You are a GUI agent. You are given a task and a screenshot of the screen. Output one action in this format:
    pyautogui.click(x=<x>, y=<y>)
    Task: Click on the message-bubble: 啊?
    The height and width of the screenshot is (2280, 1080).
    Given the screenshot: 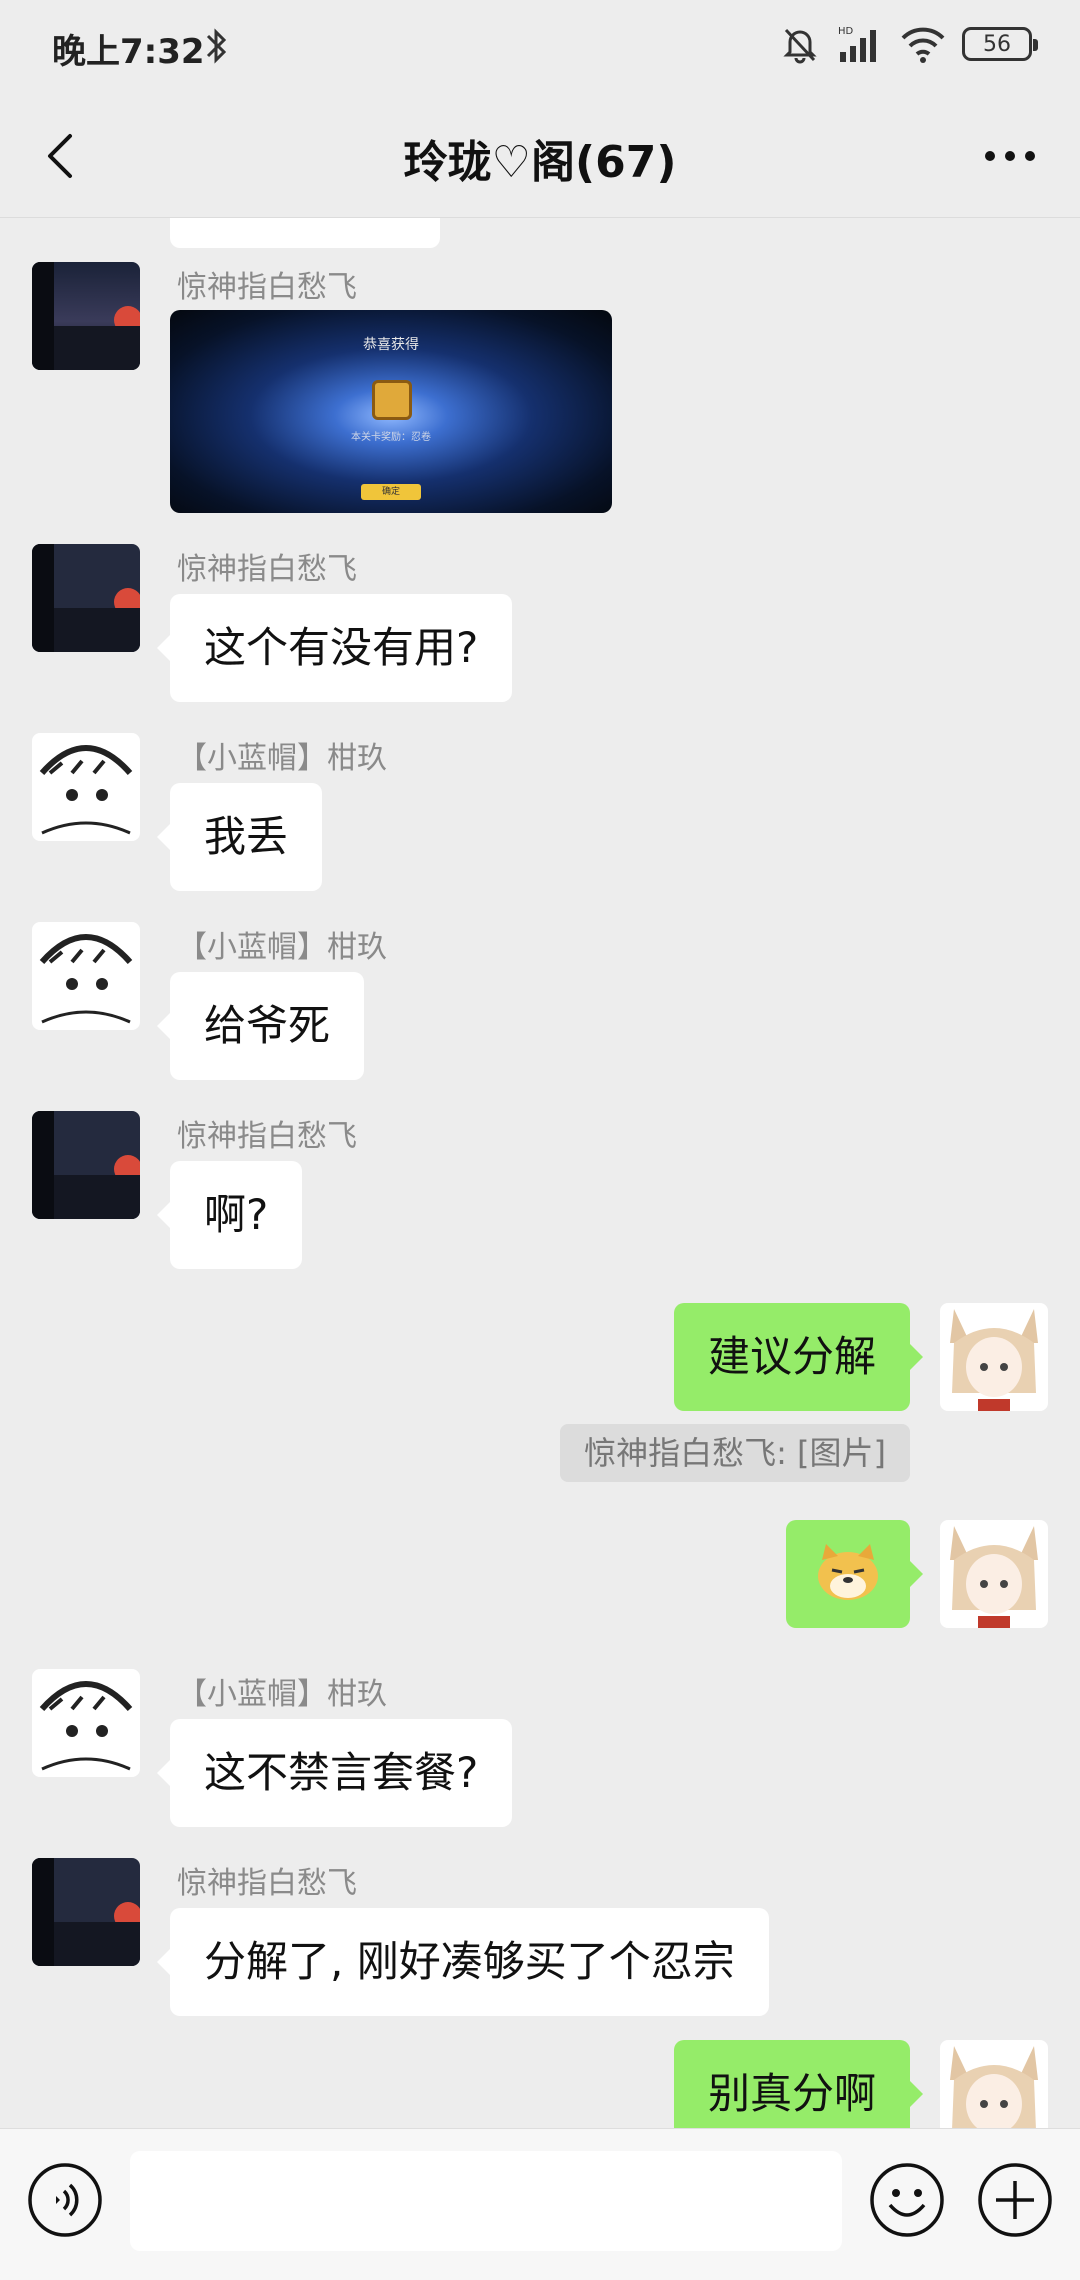 What is the action you would take?
    pyautogui.click(x=229, y=1215)
    